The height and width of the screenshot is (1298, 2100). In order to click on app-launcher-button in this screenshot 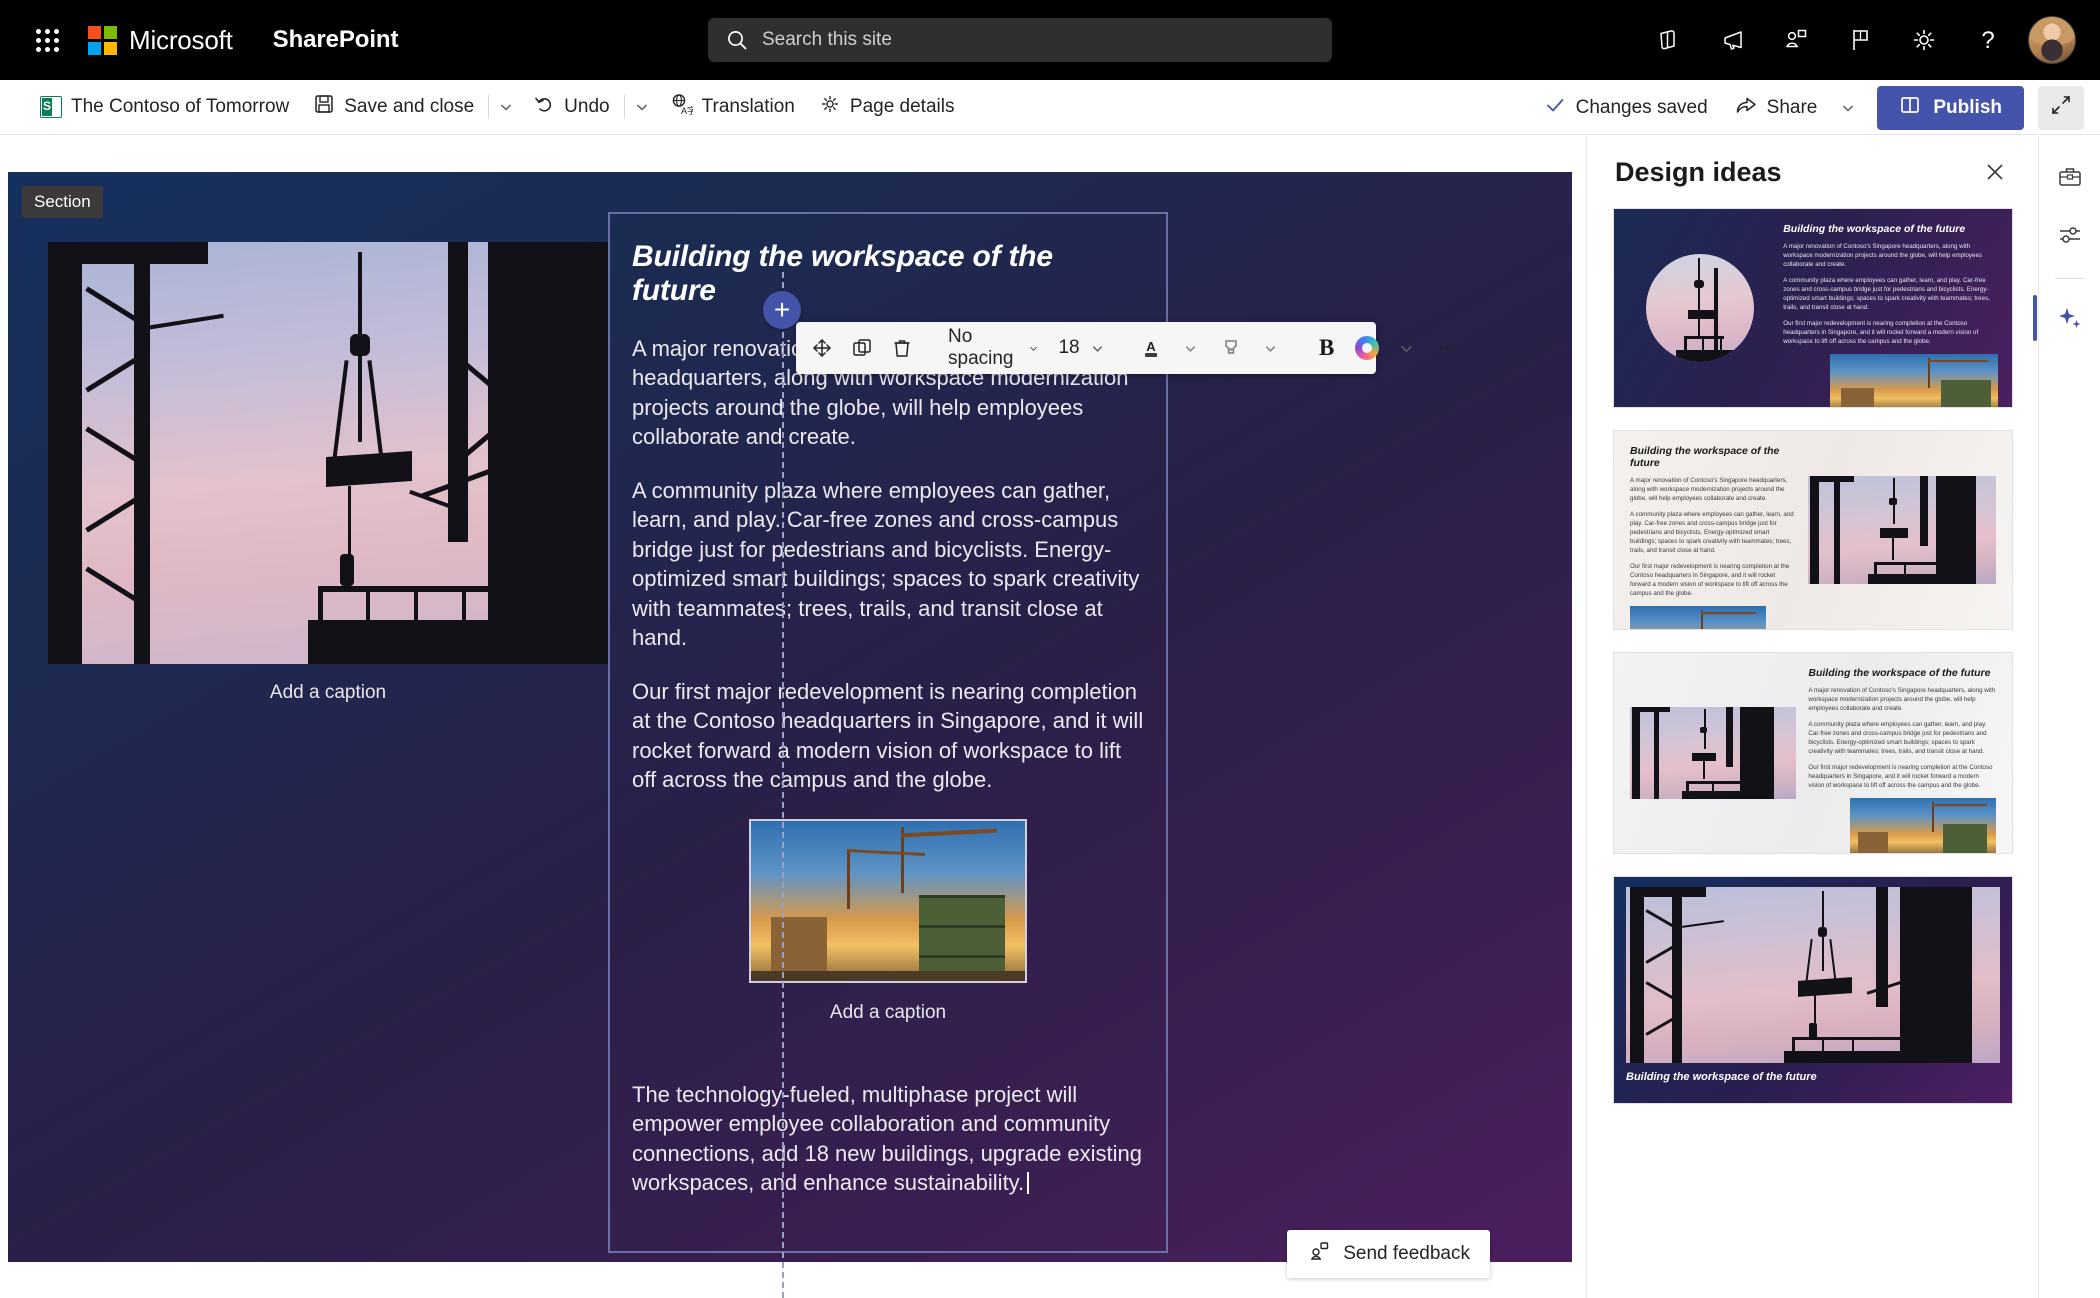, I will do `click(47, 40)`.